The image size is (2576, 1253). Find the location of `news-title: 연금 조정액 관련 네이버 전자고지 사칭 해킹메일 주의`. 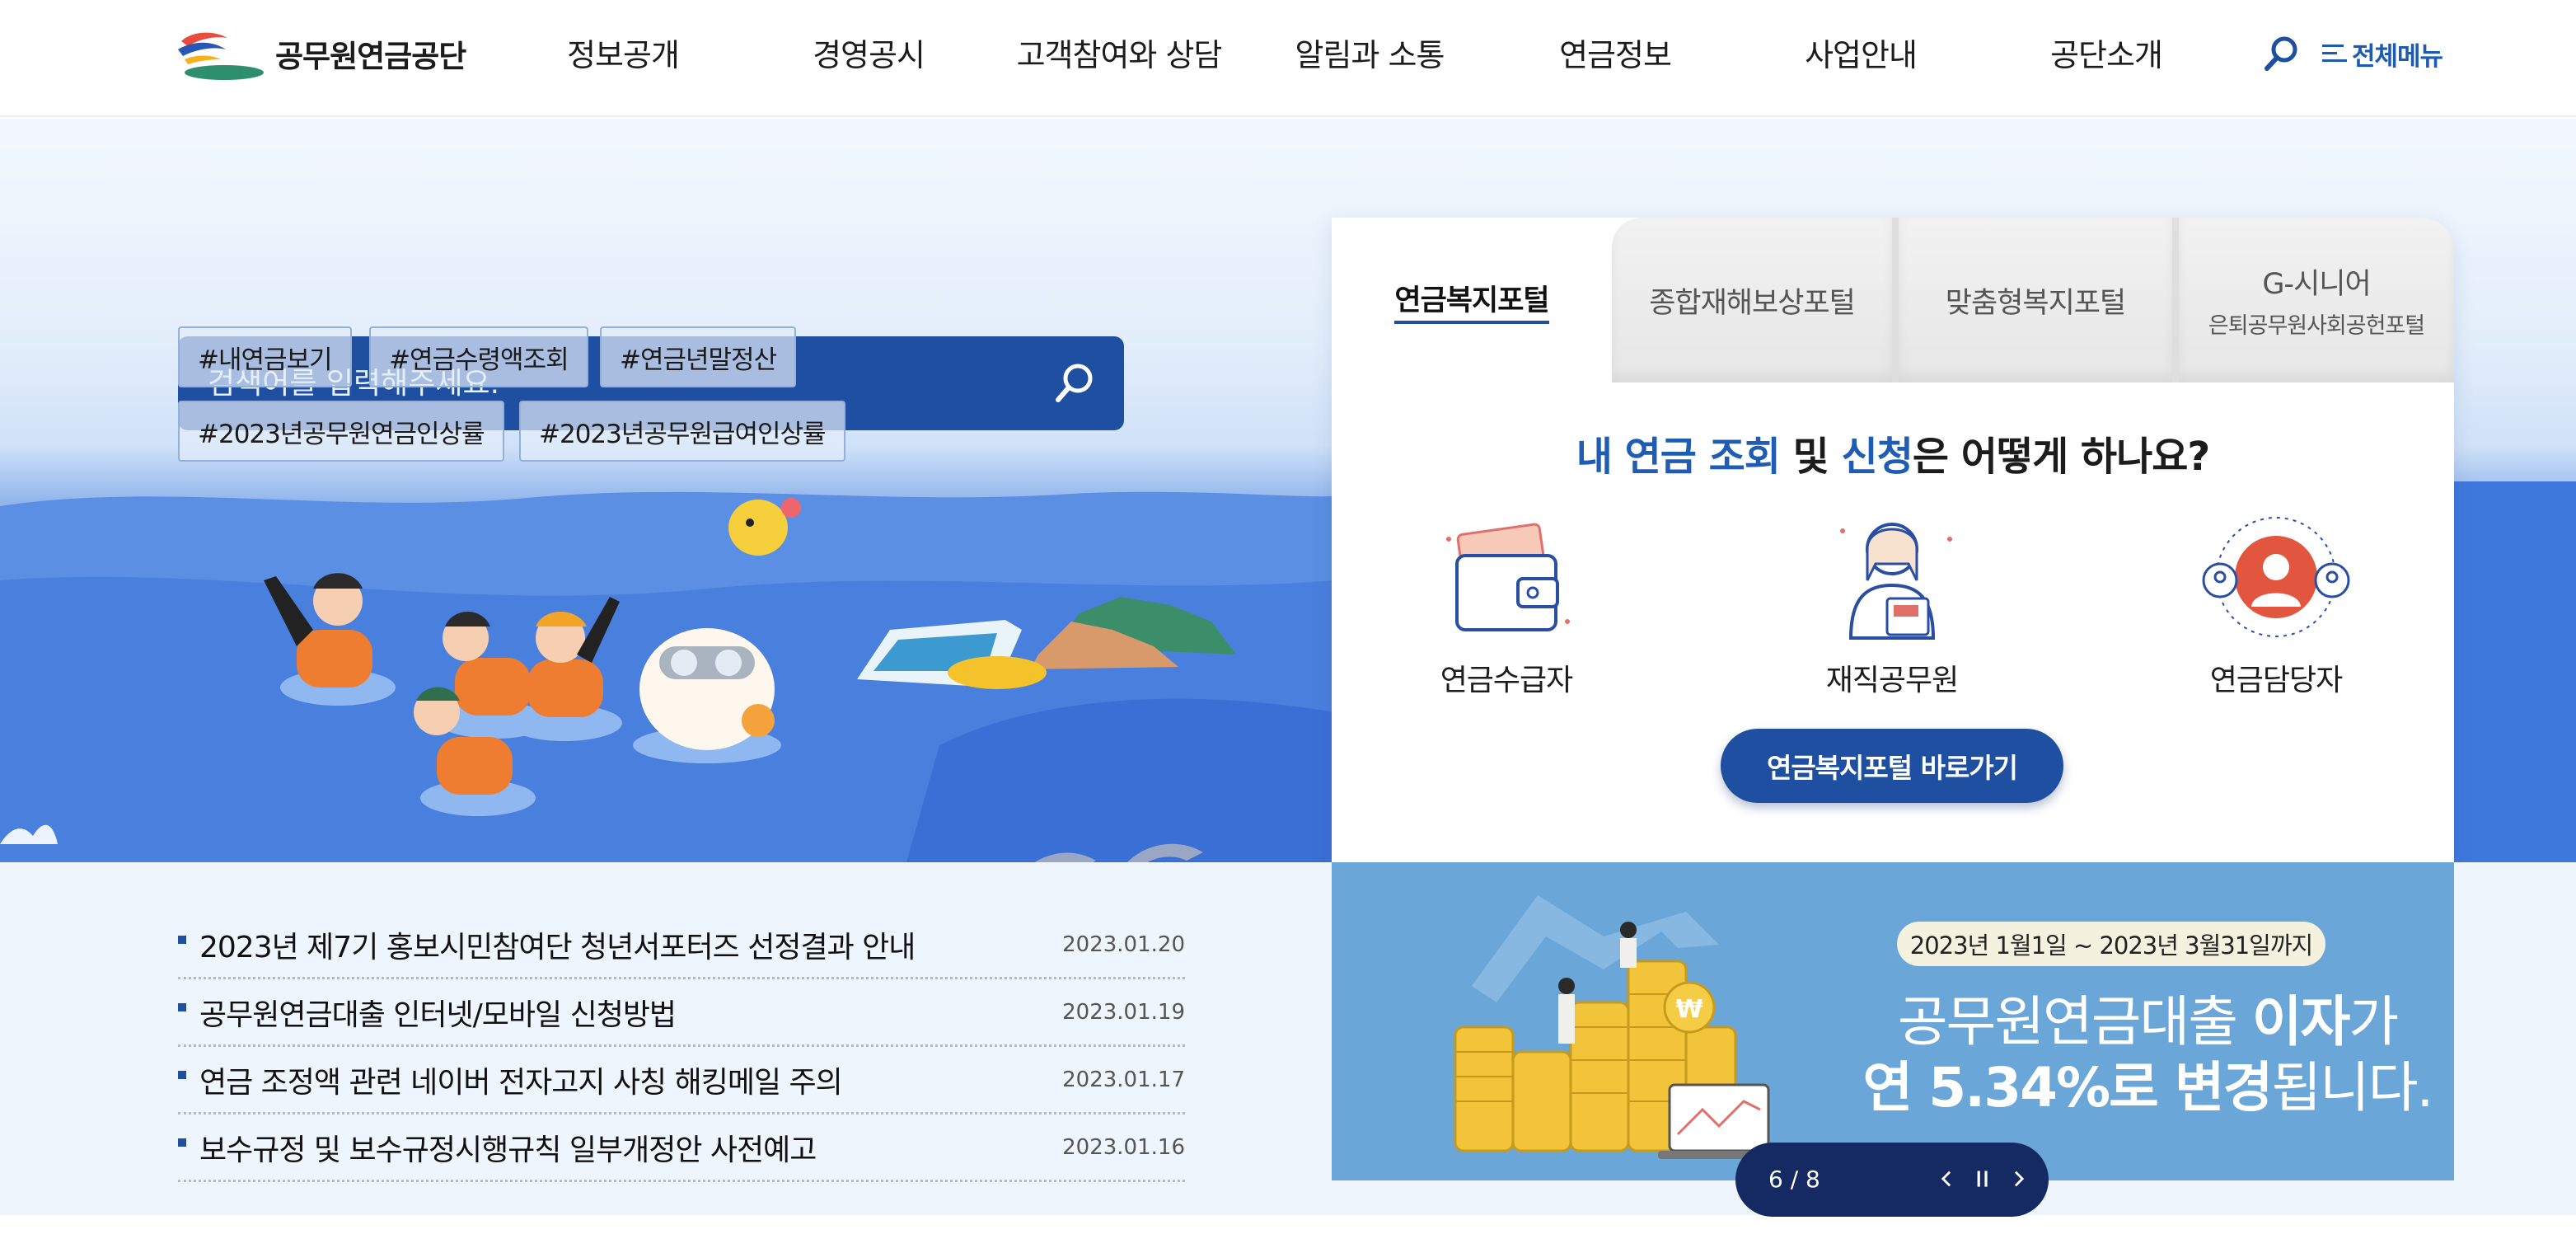

news-title: 연금 조정액 관련 네이버 전자고지 사칭 해킹메일 주의 is located at coordinates (630, 1079).